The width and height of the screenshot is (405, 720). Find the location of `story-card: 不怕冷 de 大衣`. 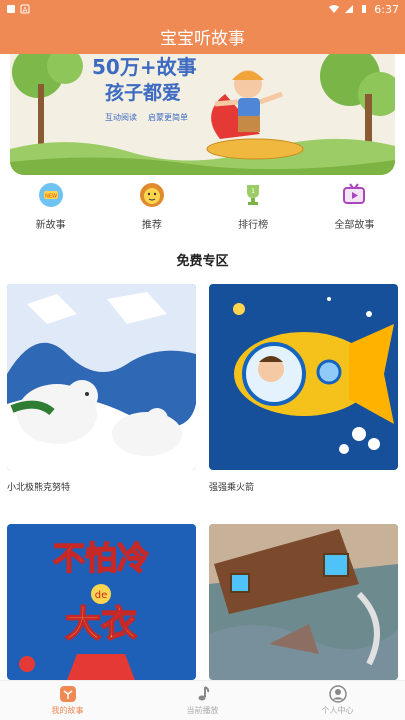

story-card: 不怕冷 de 大衣 is located at coordinates (101, 602).